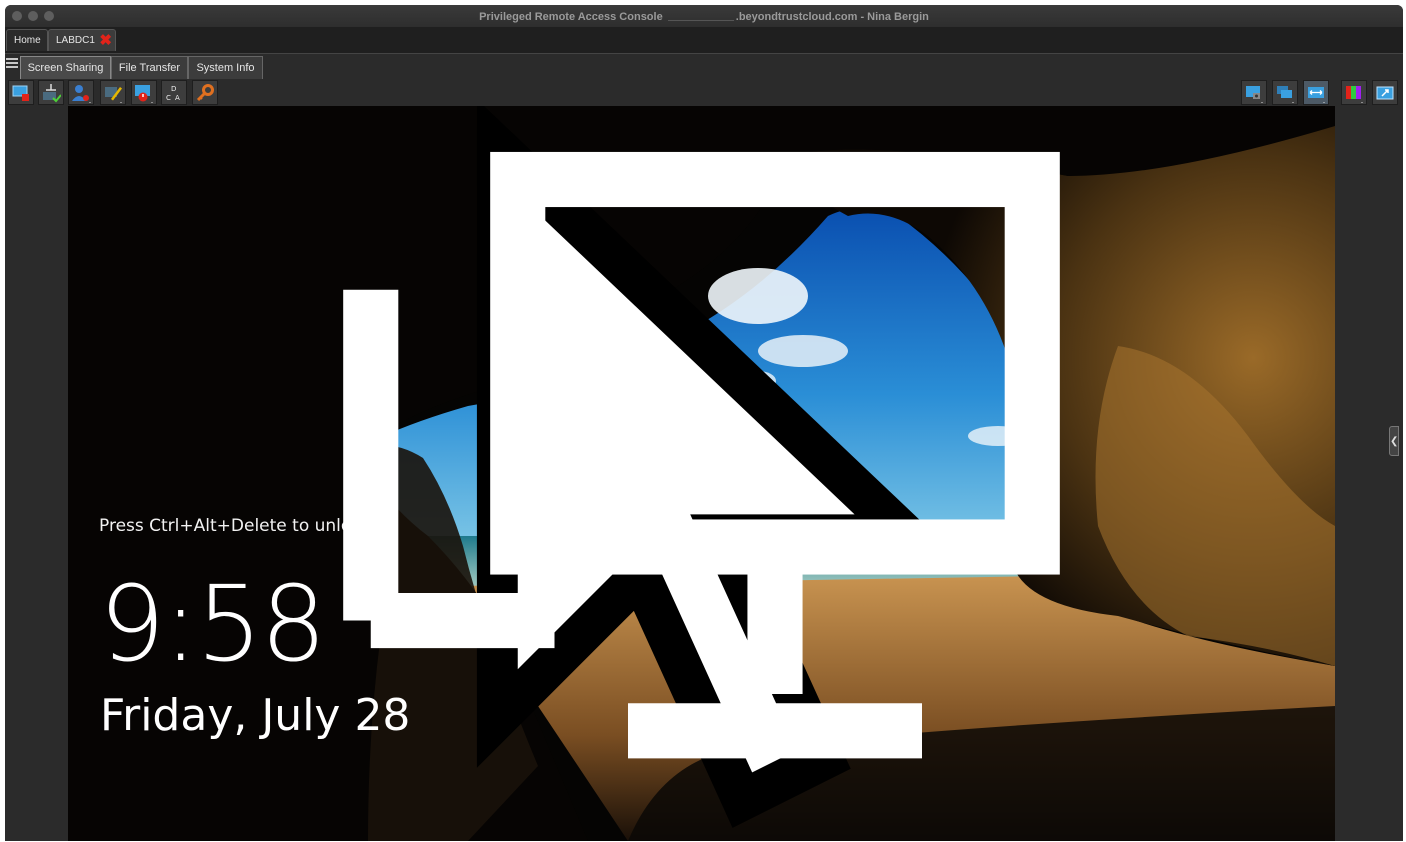  What do you see at coordinates (704, 67) in the screenshot?
I see `feature-tab-bar: Screen Sharing File Transfer System Info` at bounding box center [704, 67].